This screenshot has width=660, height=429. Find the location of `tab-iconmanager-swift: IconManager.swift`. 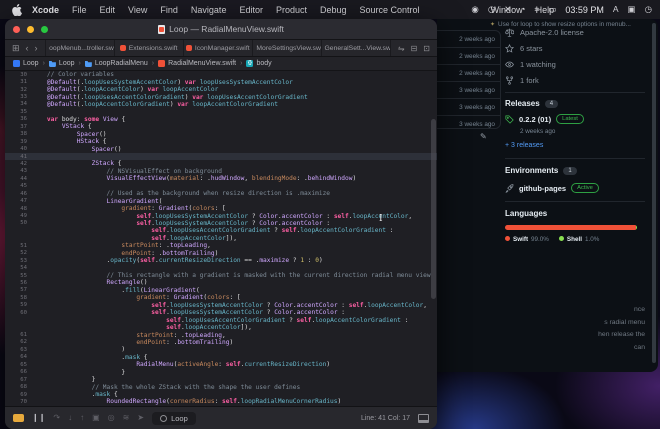

tab-iconmanager-swift: IconManager.swift is located at coordinates (218, 48).